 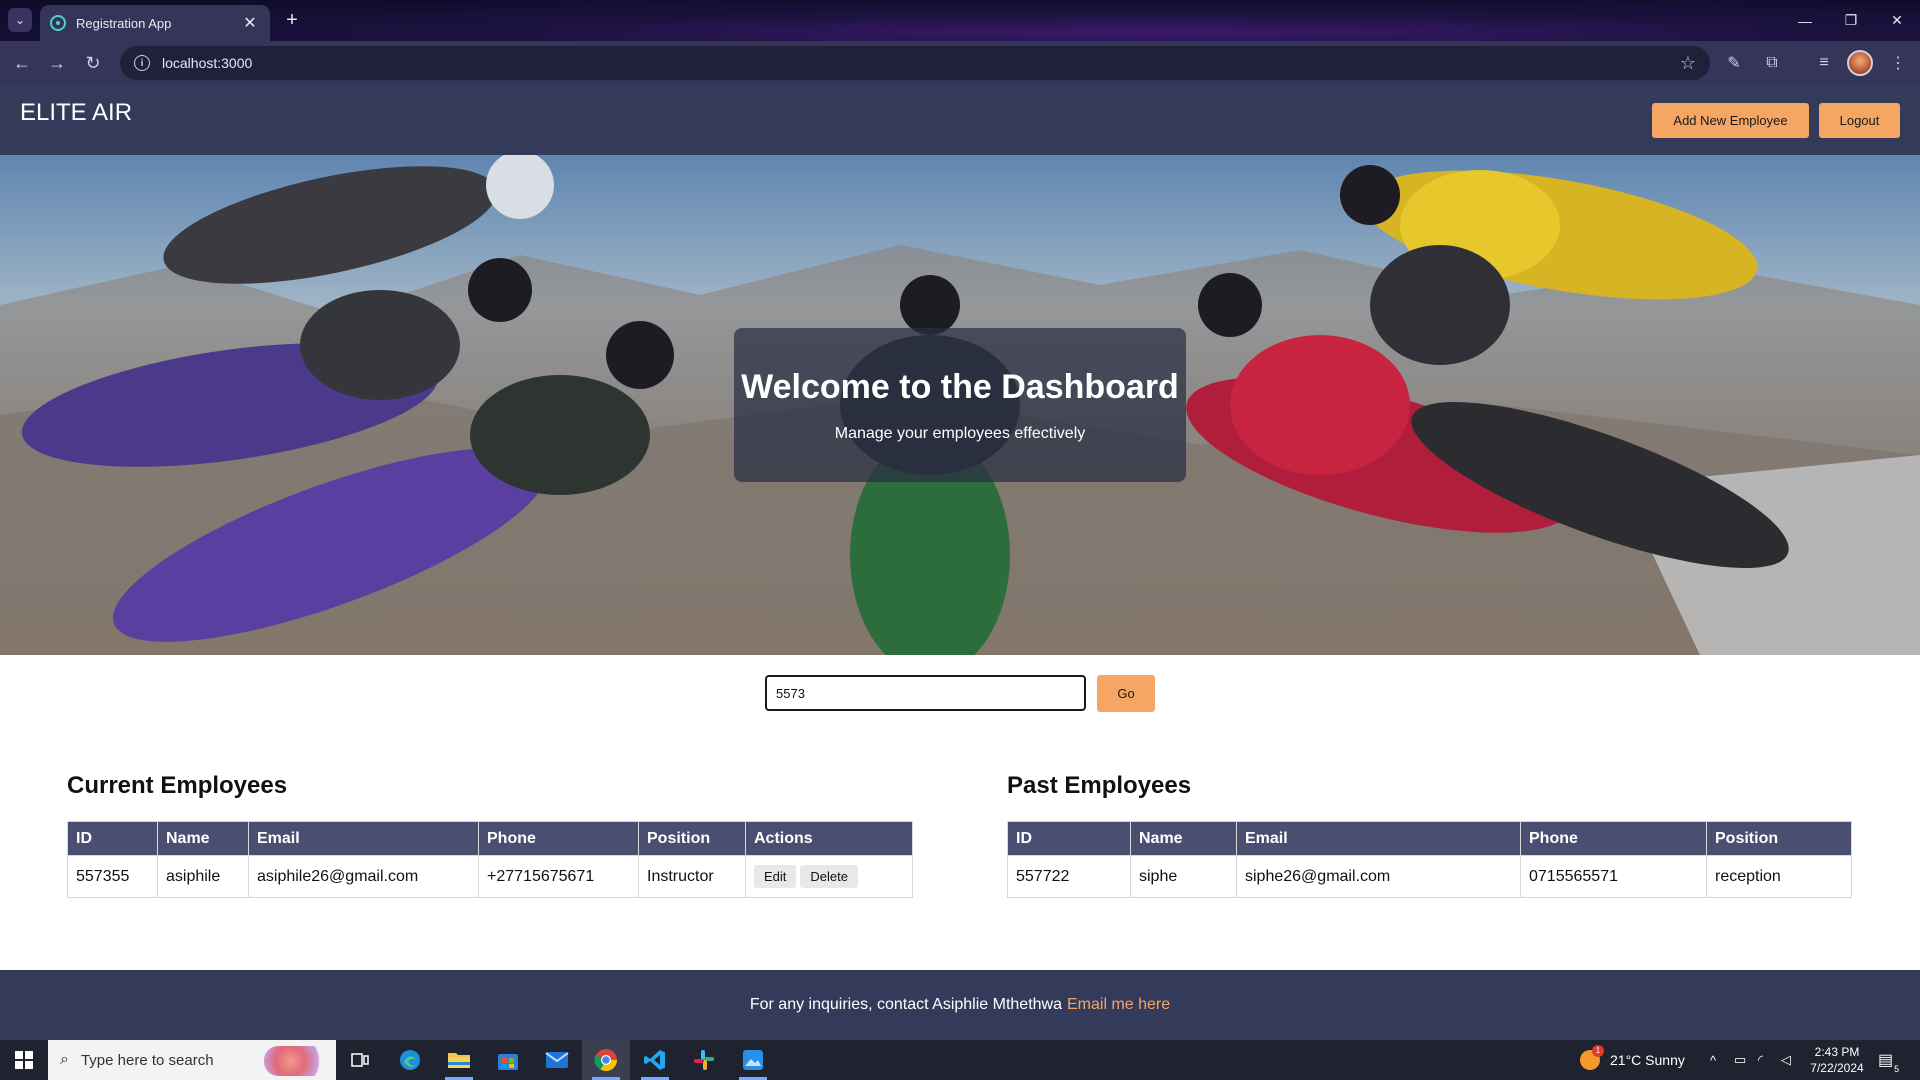 What do you see at coordinates (1824, 63) in the screenshot?
I see `media-queue-icon: ≡` at bounding box center [1824, 63].